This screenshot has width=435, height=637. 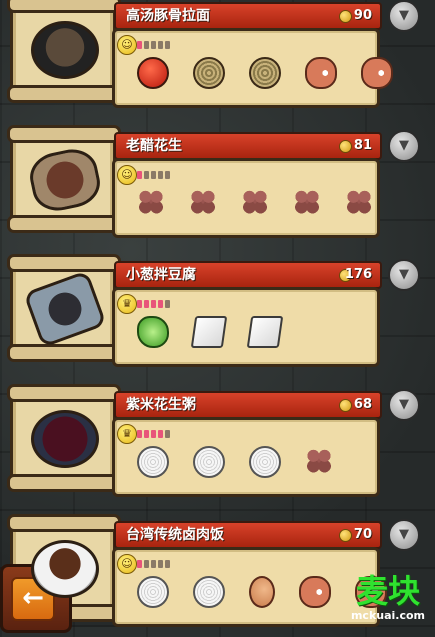 I want to click on recipe-title-banner: 高汤豚骨拉面 90, so click(x=248, y=16).